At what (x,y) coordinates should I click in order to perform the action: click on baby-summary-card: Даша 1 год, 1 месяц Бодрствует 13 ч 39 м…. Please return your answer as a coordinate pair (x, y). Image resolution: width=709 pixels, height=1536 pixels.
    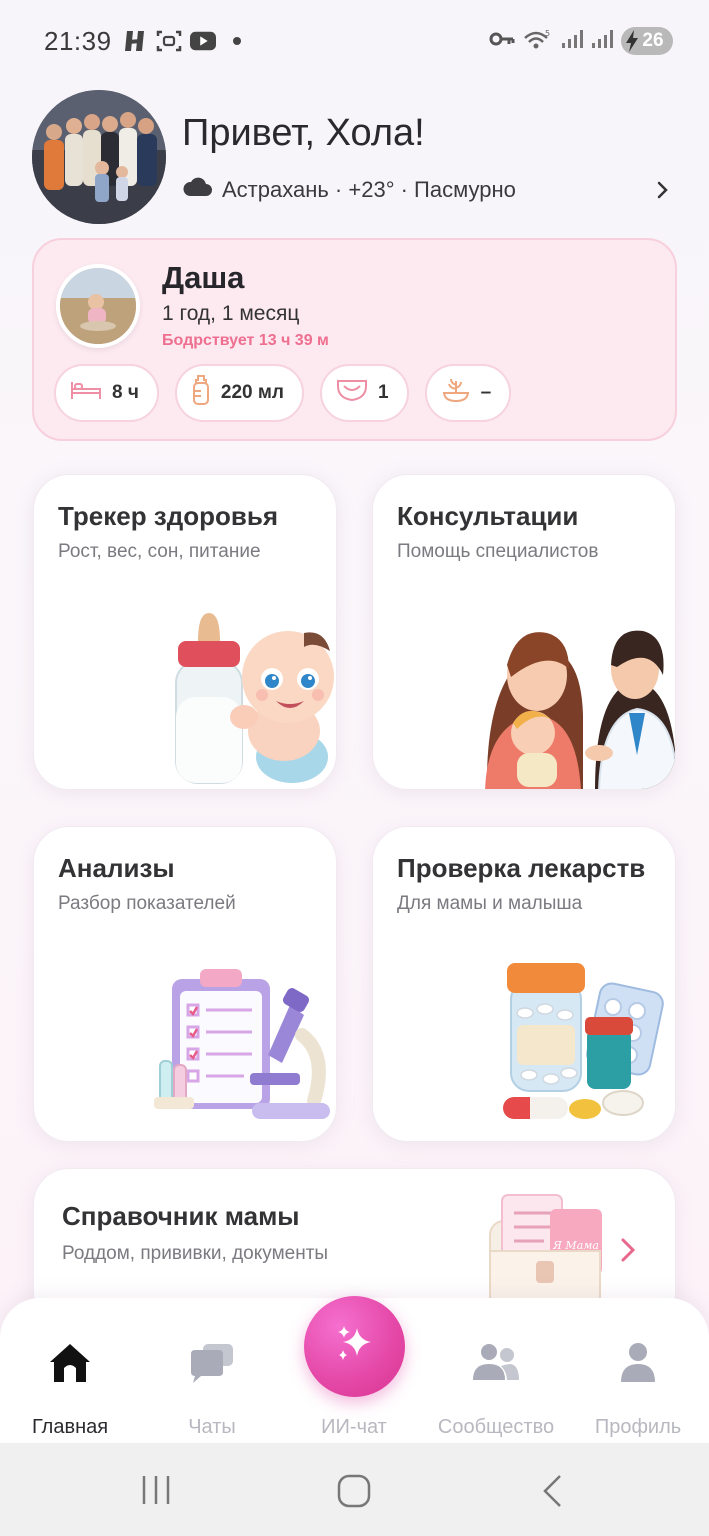
    Looking at the image, I should click on (354, 339).